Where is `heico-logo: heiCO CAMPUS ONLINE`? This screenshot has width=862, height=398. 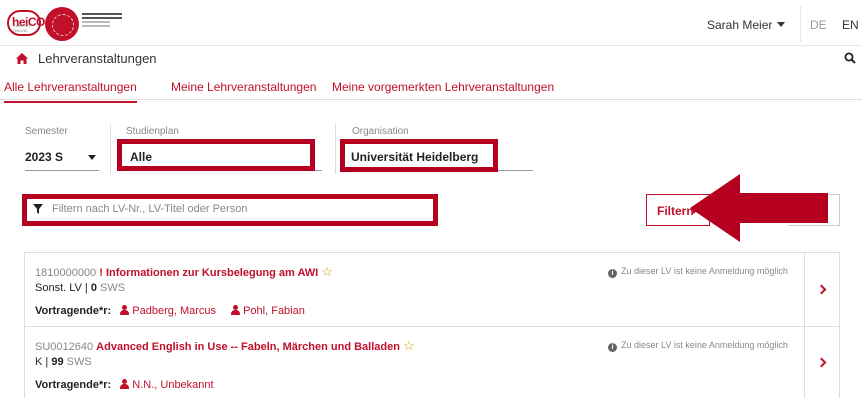
heico-logo: heiCO CAMPUS ONLINE is located at coordinates (26, 23).